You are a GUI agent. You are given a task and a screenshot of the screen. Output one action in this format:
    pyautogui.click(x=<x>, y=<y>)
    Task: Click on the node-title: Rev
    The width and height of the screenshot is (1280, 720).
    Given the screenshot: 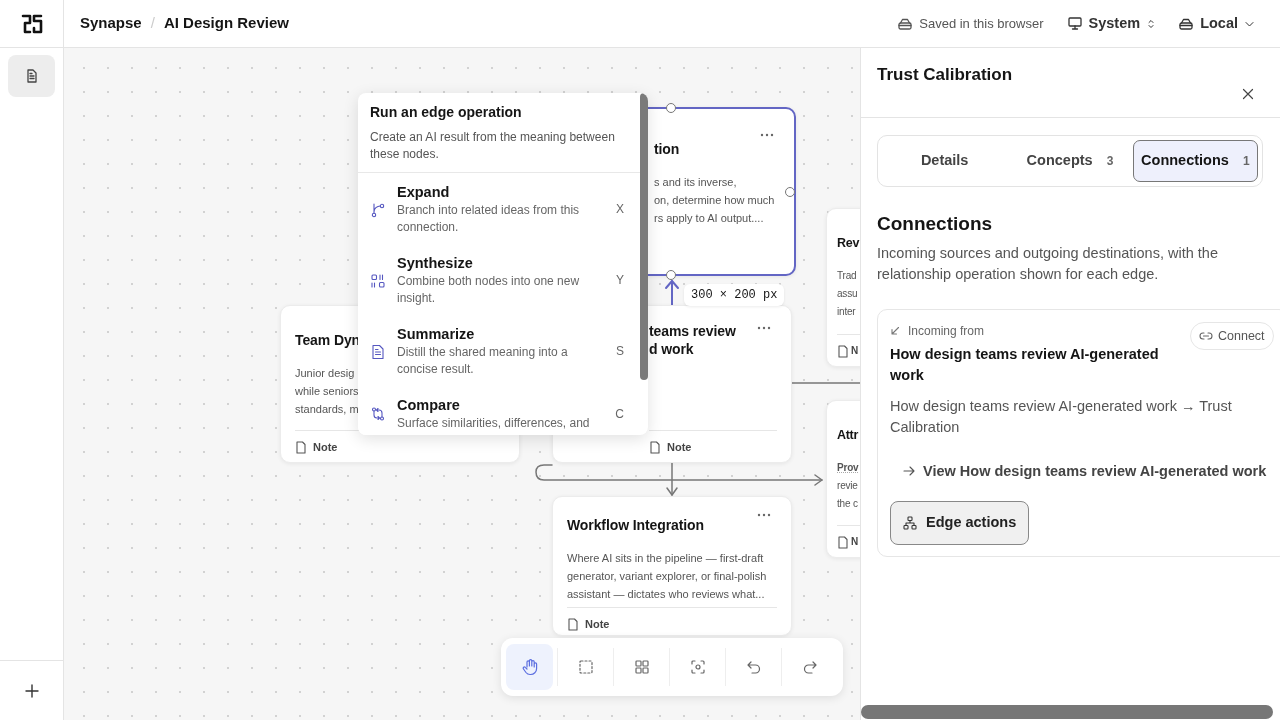 What is the action you would take?
    pyautogui.click(x=848, y=243)
    